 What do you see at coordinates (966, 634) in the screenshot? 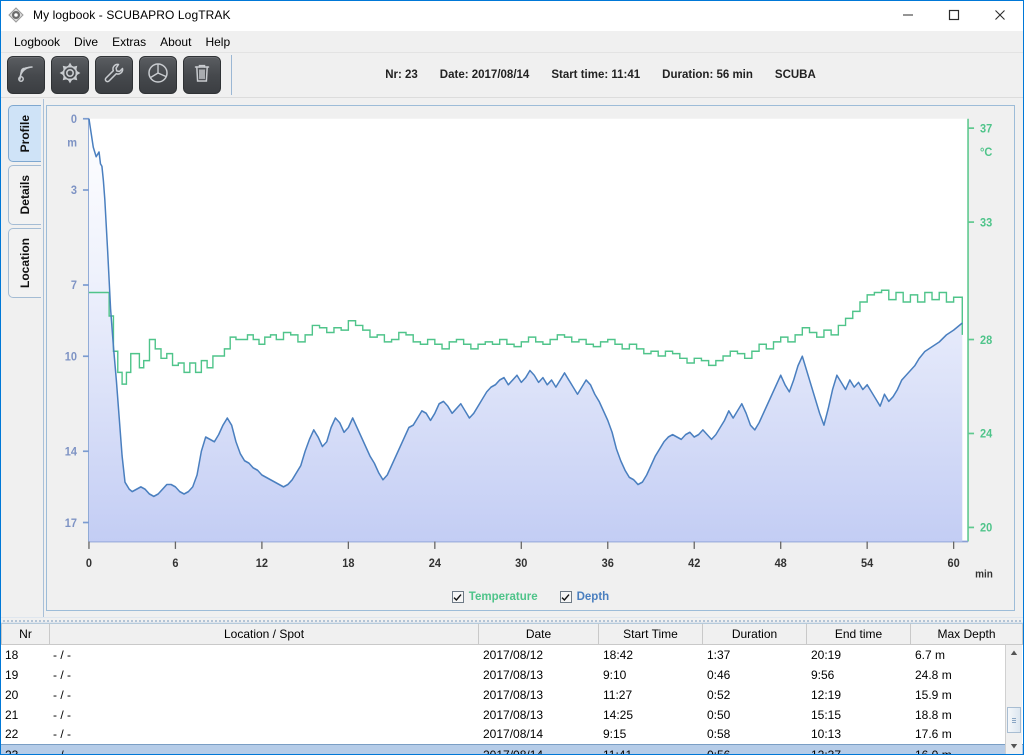
I see `column-header-max-depth: Max Depth` at bounding box center [966, 634].